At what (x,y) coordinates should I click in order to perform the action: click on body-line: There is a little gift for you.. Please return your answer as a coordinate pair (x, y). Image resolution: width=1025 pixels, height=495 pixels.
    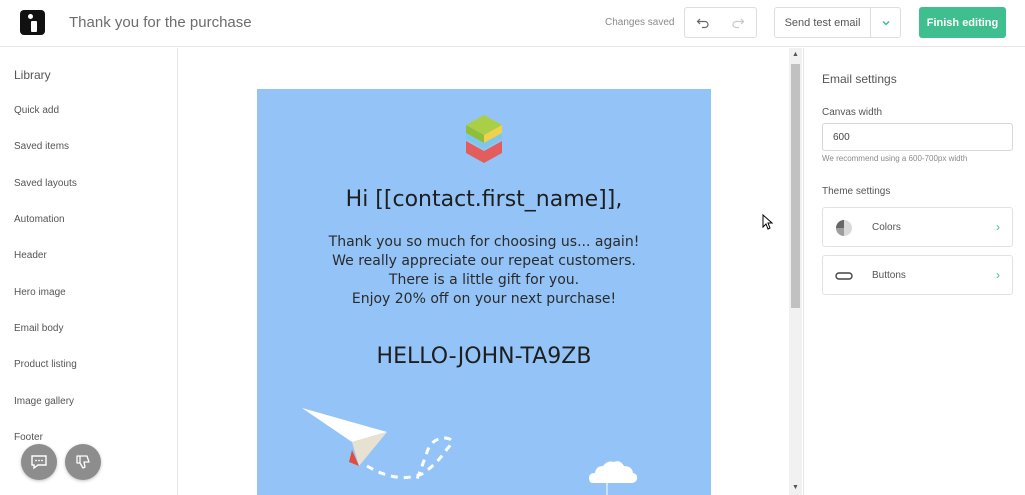
    Looking at the image, I should click on (484, 280).